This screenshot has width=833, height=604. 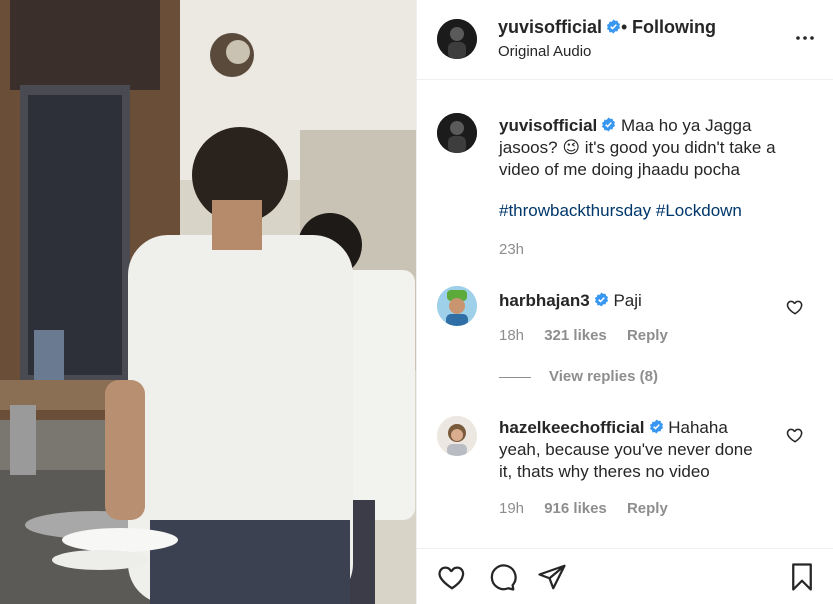 I want to click on caption-username: yuvisofficial, so click(x=548, y=125).